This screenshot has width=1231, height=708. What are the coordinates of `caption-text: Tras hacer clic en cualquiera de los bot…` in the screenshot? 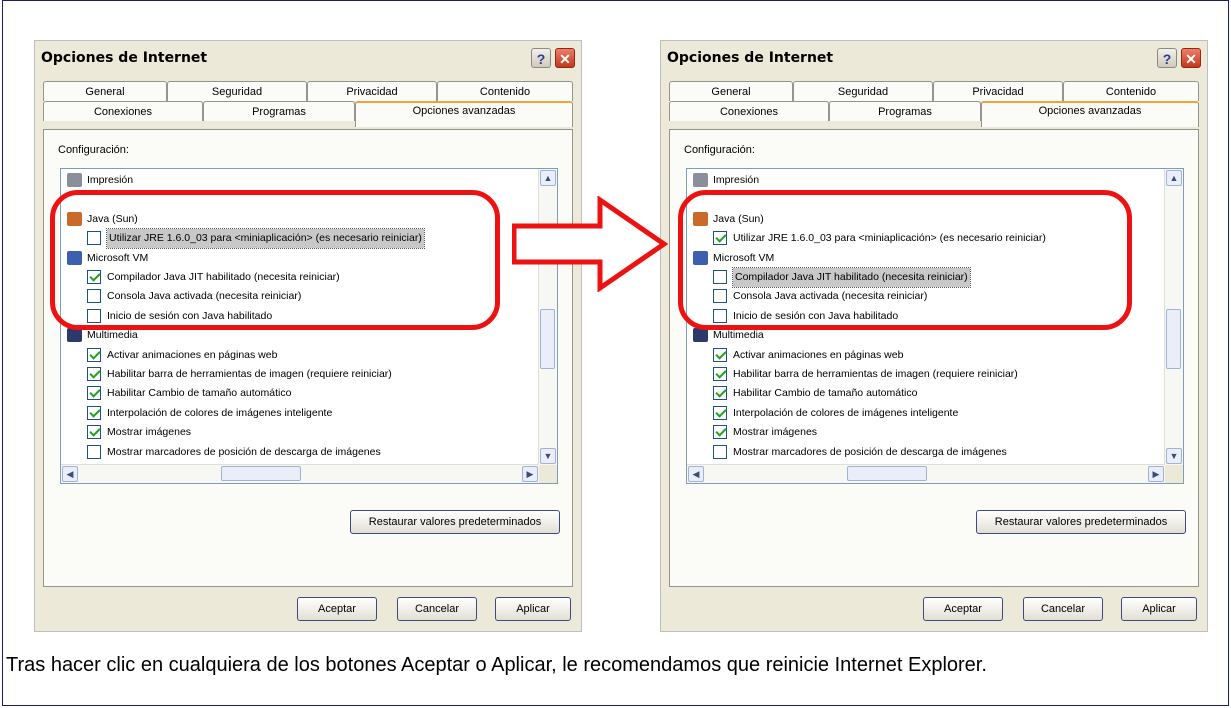 It's located at (496, 665).